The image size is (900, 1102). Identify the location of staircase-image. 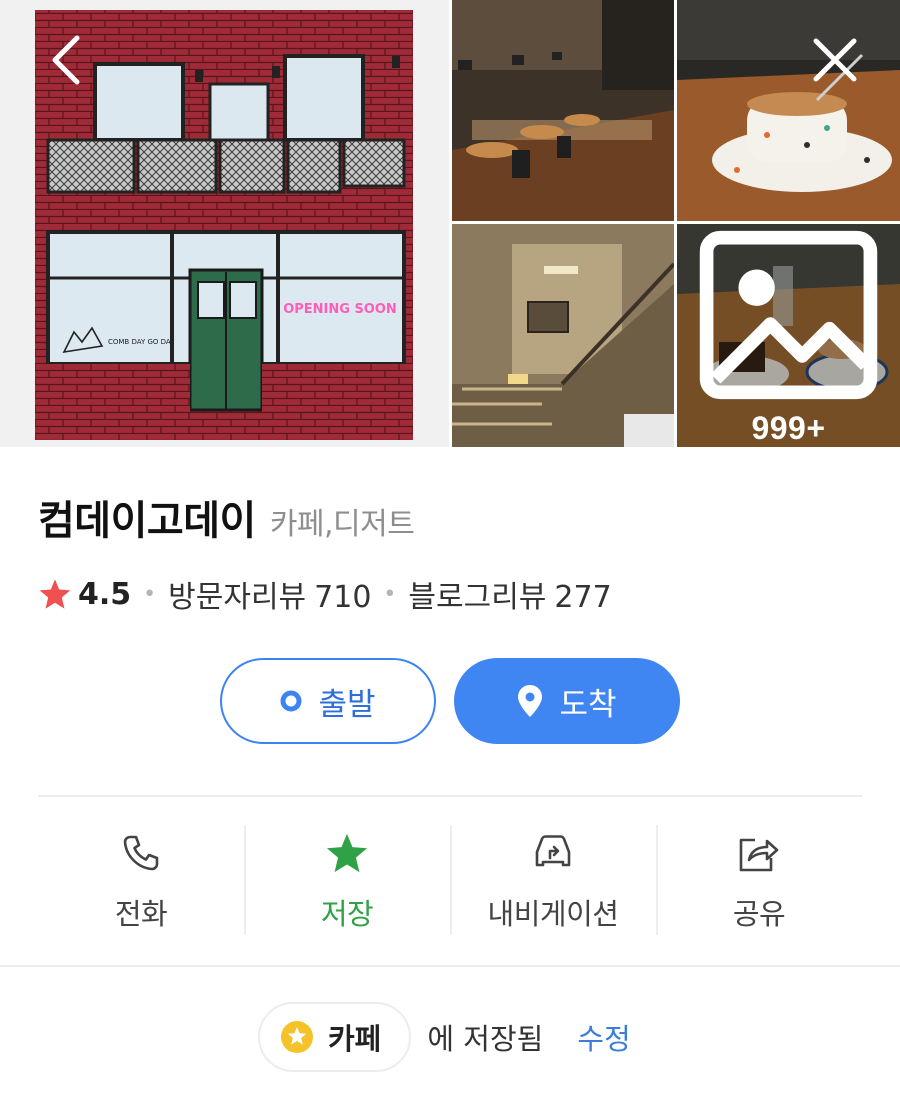
(563, 335).